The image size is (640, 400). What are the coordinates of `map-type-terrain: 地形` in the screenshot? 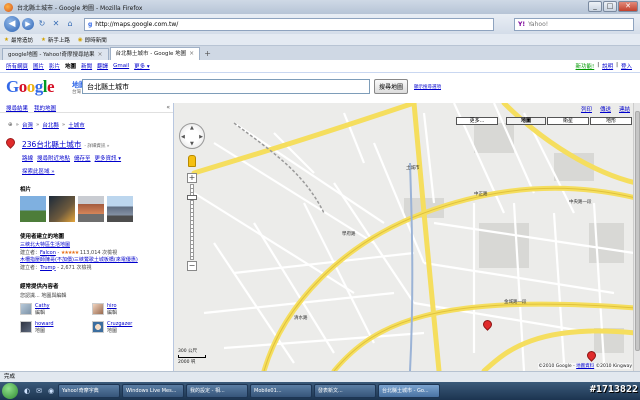 It's located at (611, 121).